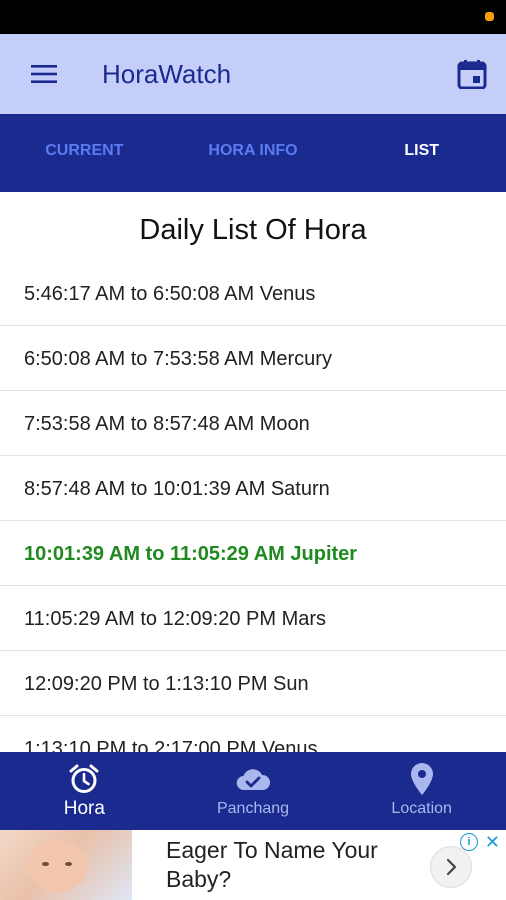 The image size is (506, 900). I want to click on hora-row: 5:46:17 AM to 6:50:08 AM Venus, so click(253, 293).